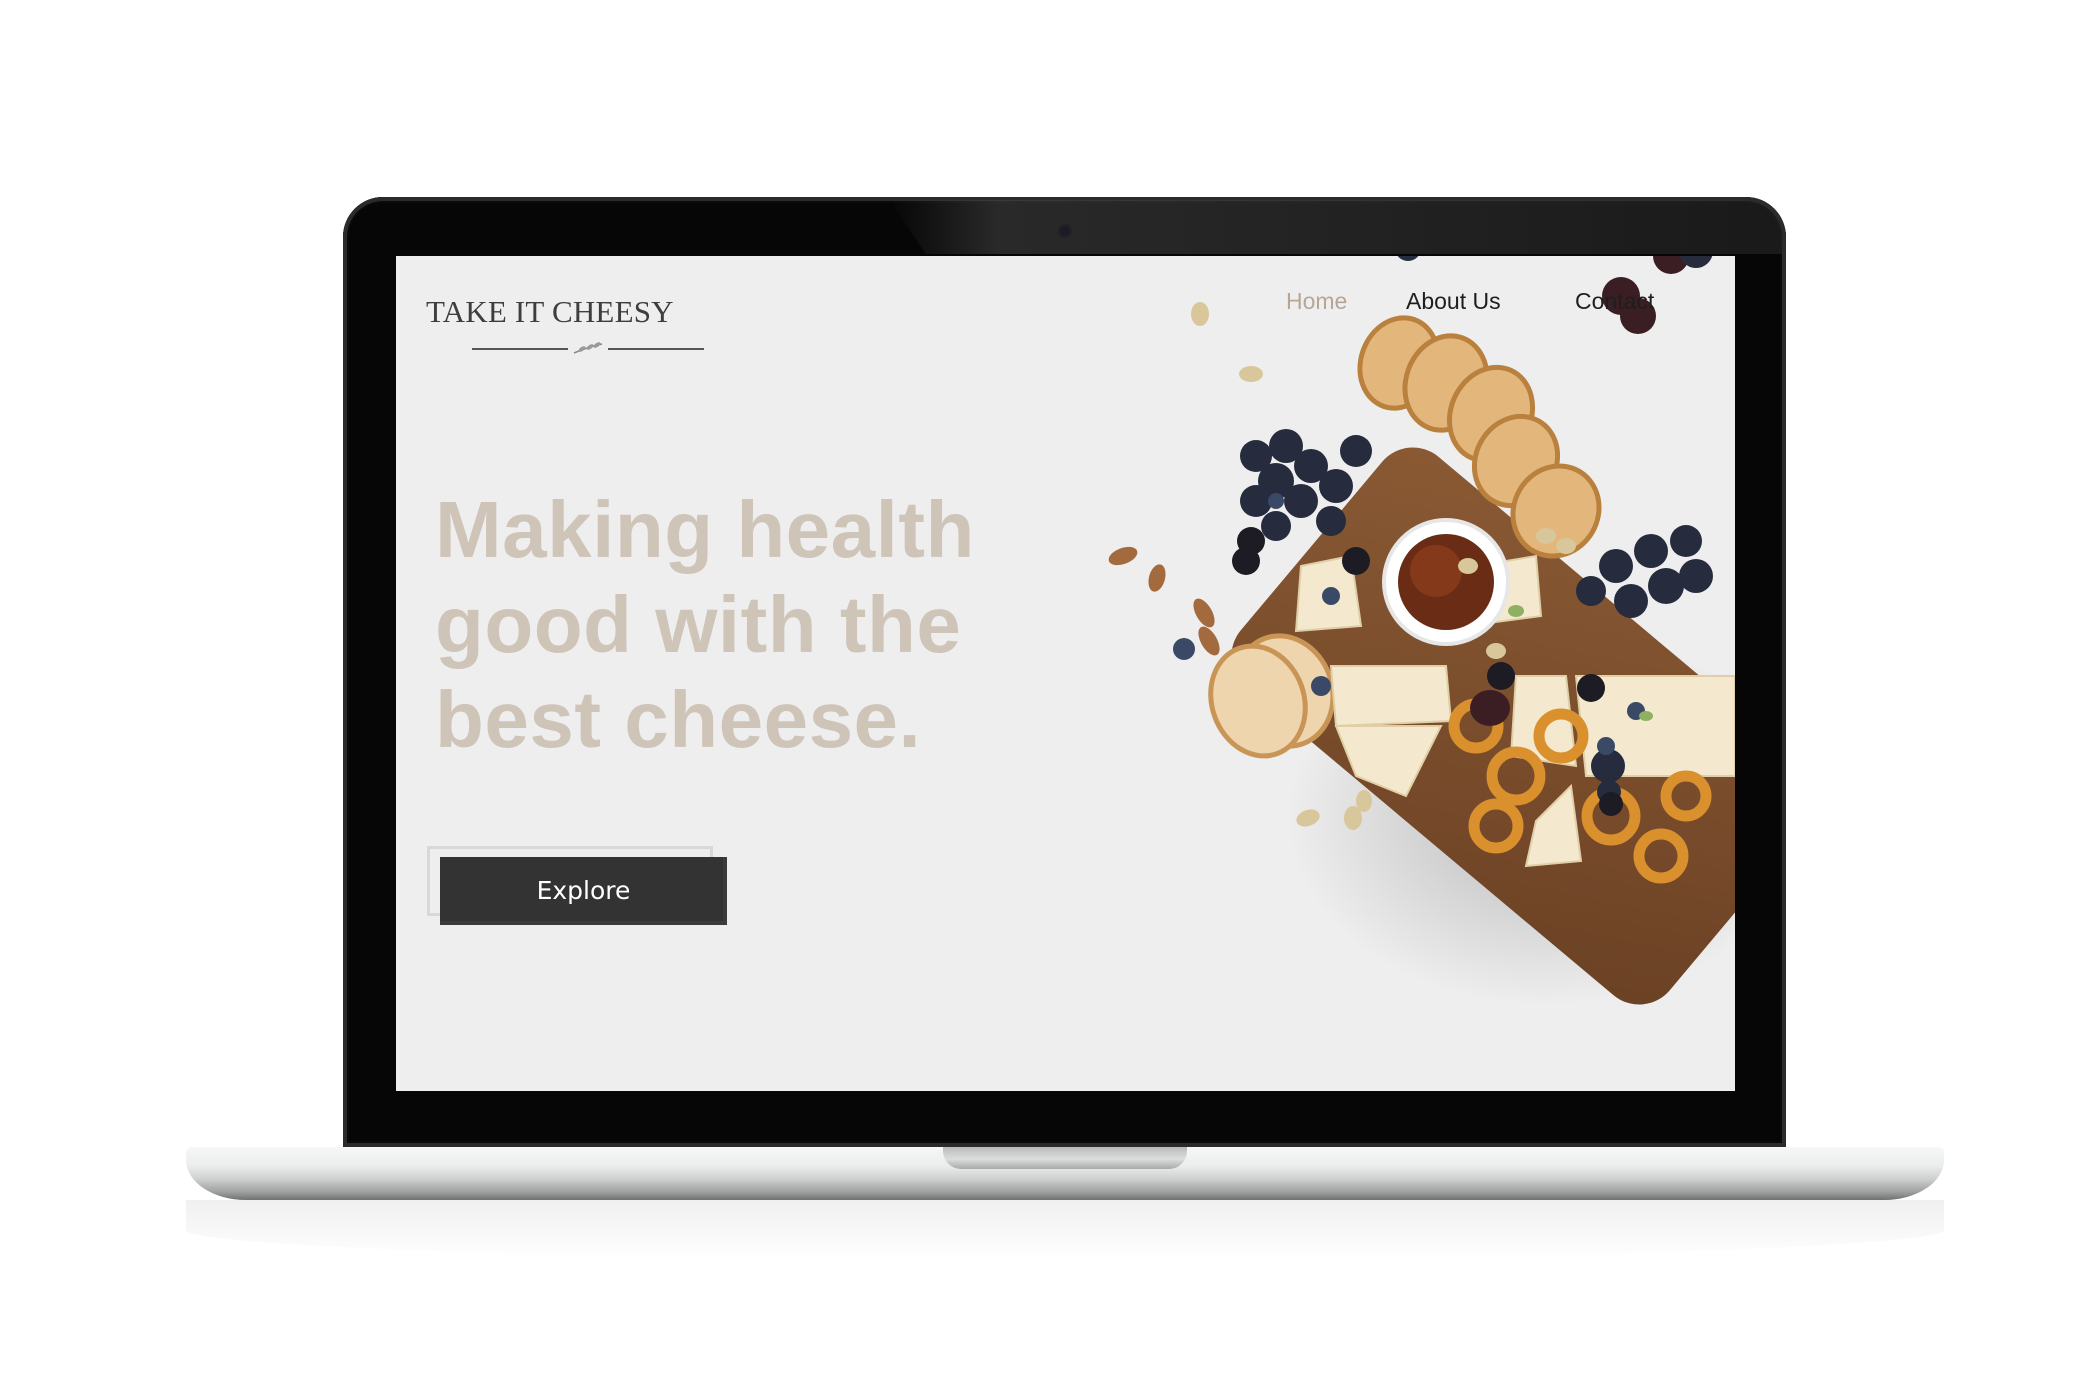 The height and width of the screenshot is (1400, 2100). What do you see at coordinates (1065, 231) in the screenshot?
I see `webcam-icon` at bounding box center [1065, 231].